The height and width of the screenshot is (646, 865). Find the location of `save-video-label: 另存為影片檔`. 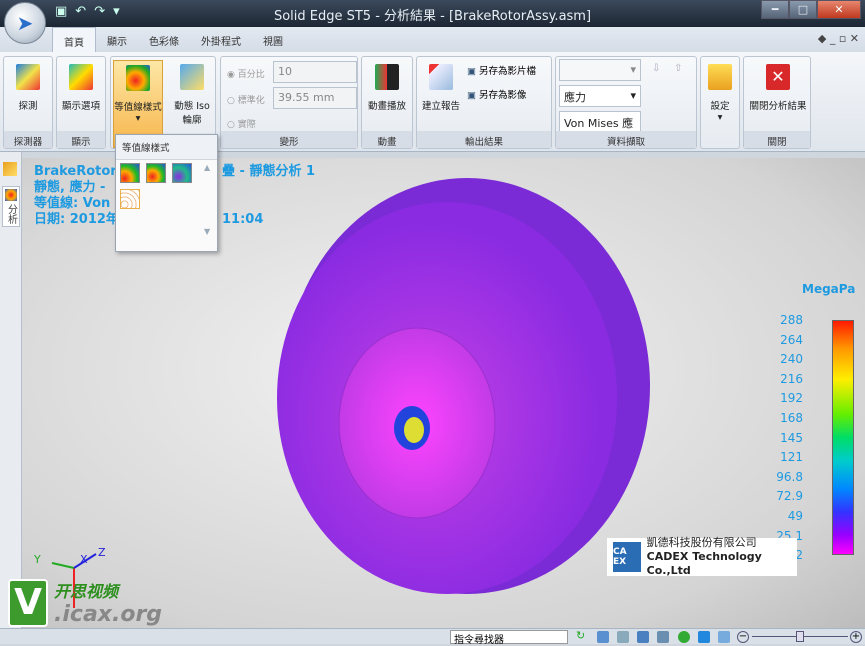

save-video-label: 另存為影片檔 is located at coordinates (508, 71).